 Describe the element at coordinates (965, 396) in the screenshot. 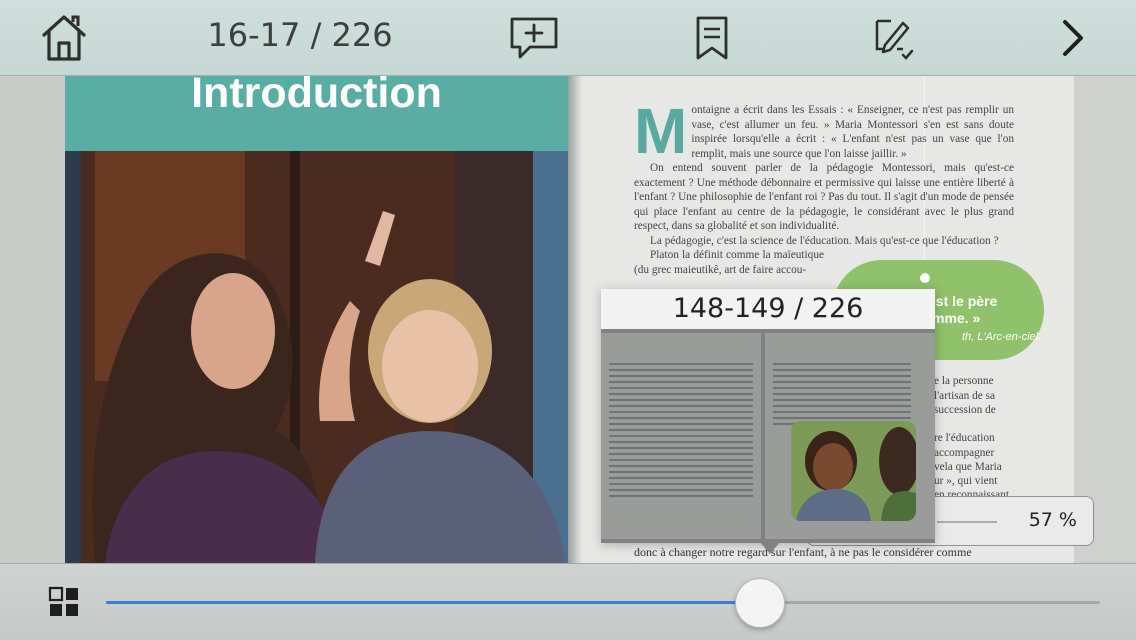

I see `text-fragment: l'artisan de sa` at that location.